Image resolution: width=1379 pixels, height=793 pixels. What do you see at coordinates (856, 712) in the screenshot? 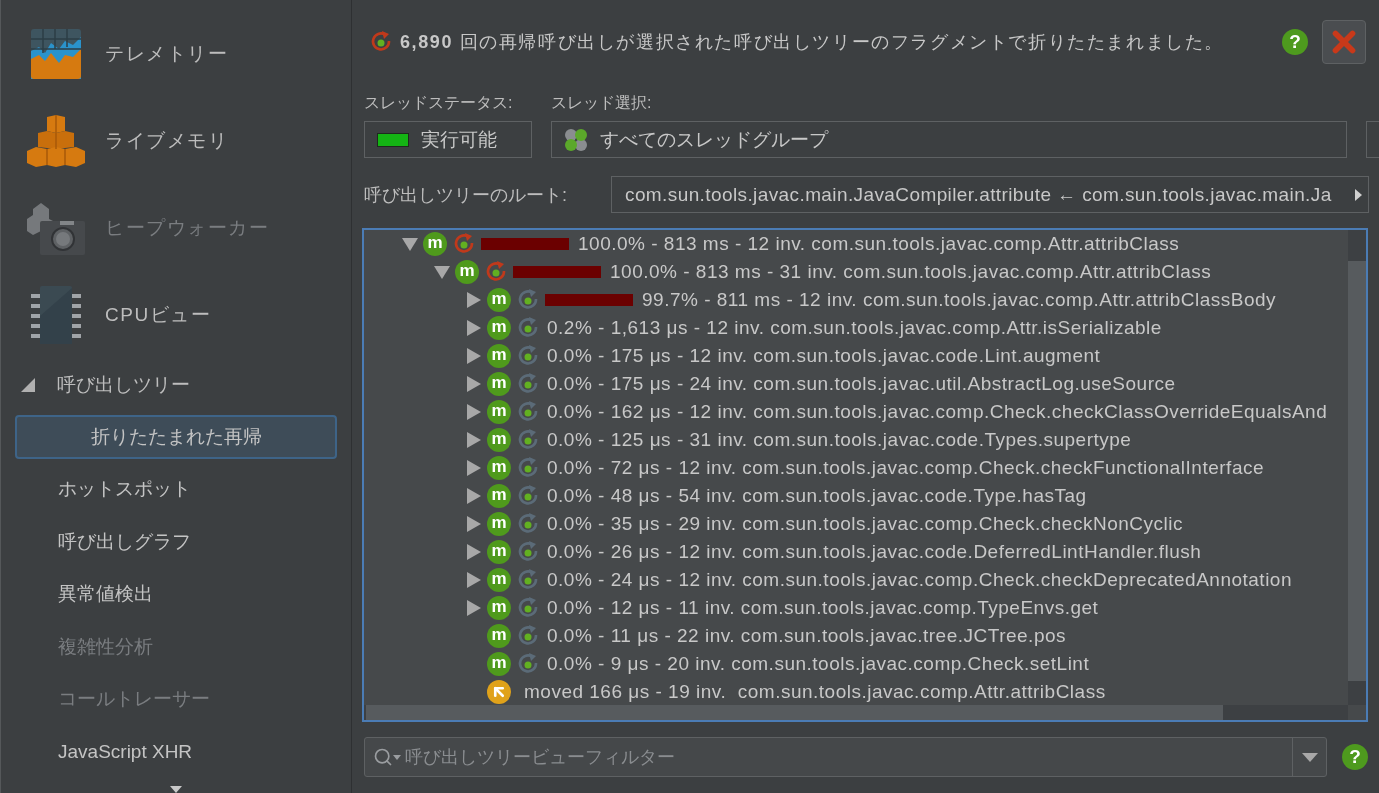
I see `horizontal-scrollbar` at bounding box center [856, 712].